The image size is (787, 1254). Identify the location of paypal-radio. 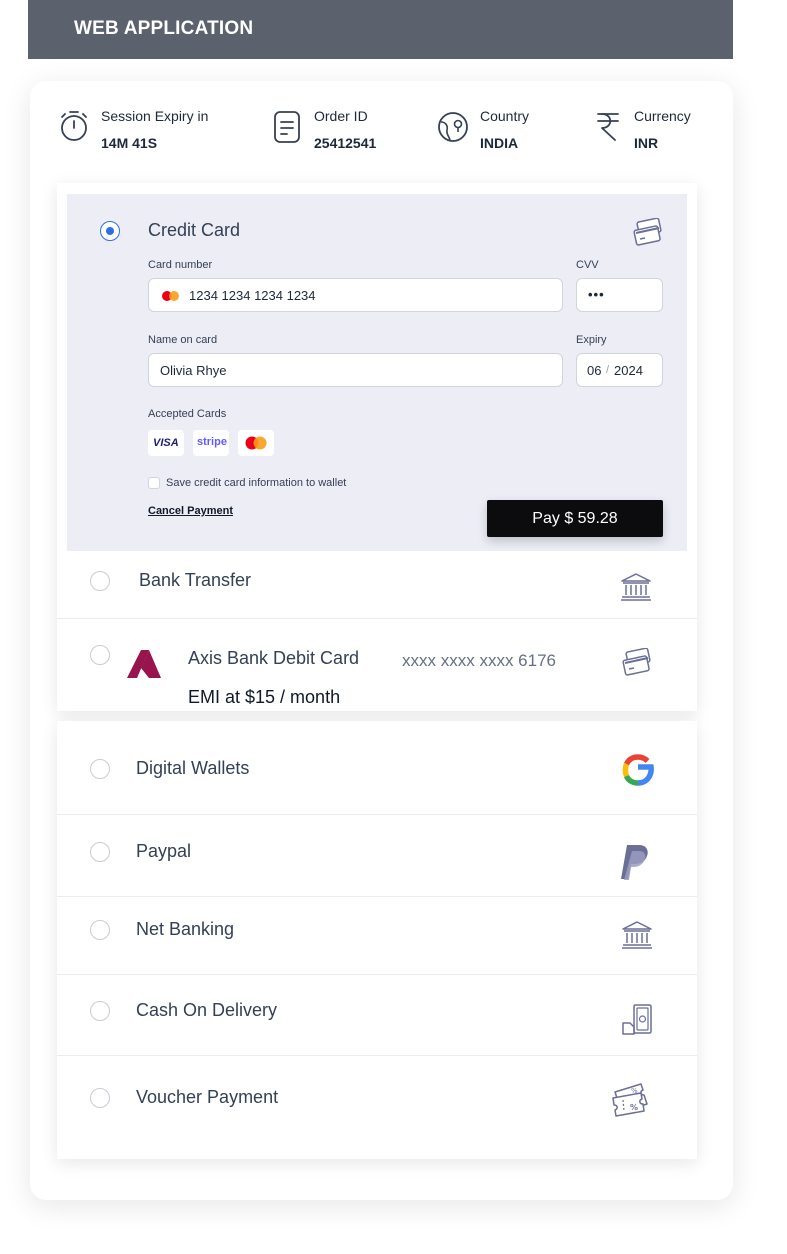
(100, 852).